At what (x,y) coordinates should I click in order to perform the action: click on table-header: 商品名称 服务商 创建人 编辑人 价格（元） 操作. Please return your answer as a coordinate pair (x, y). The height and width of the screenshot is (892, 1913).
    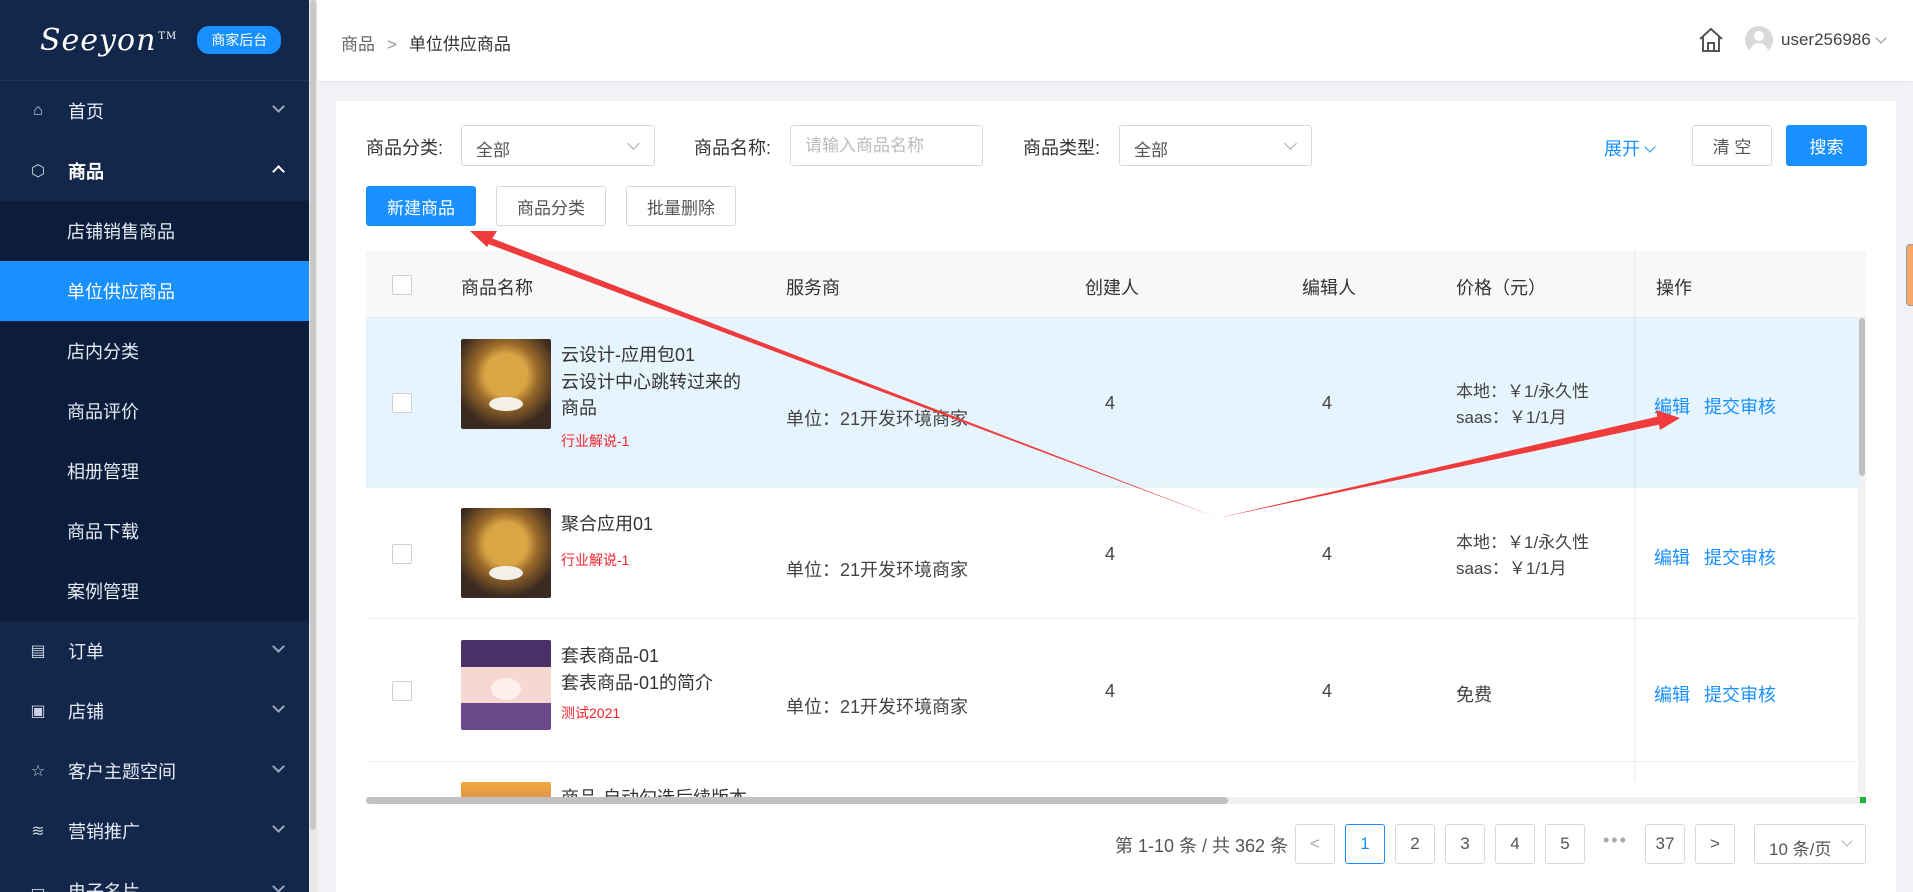
    Looking at the image, I should click on (1116, 284).